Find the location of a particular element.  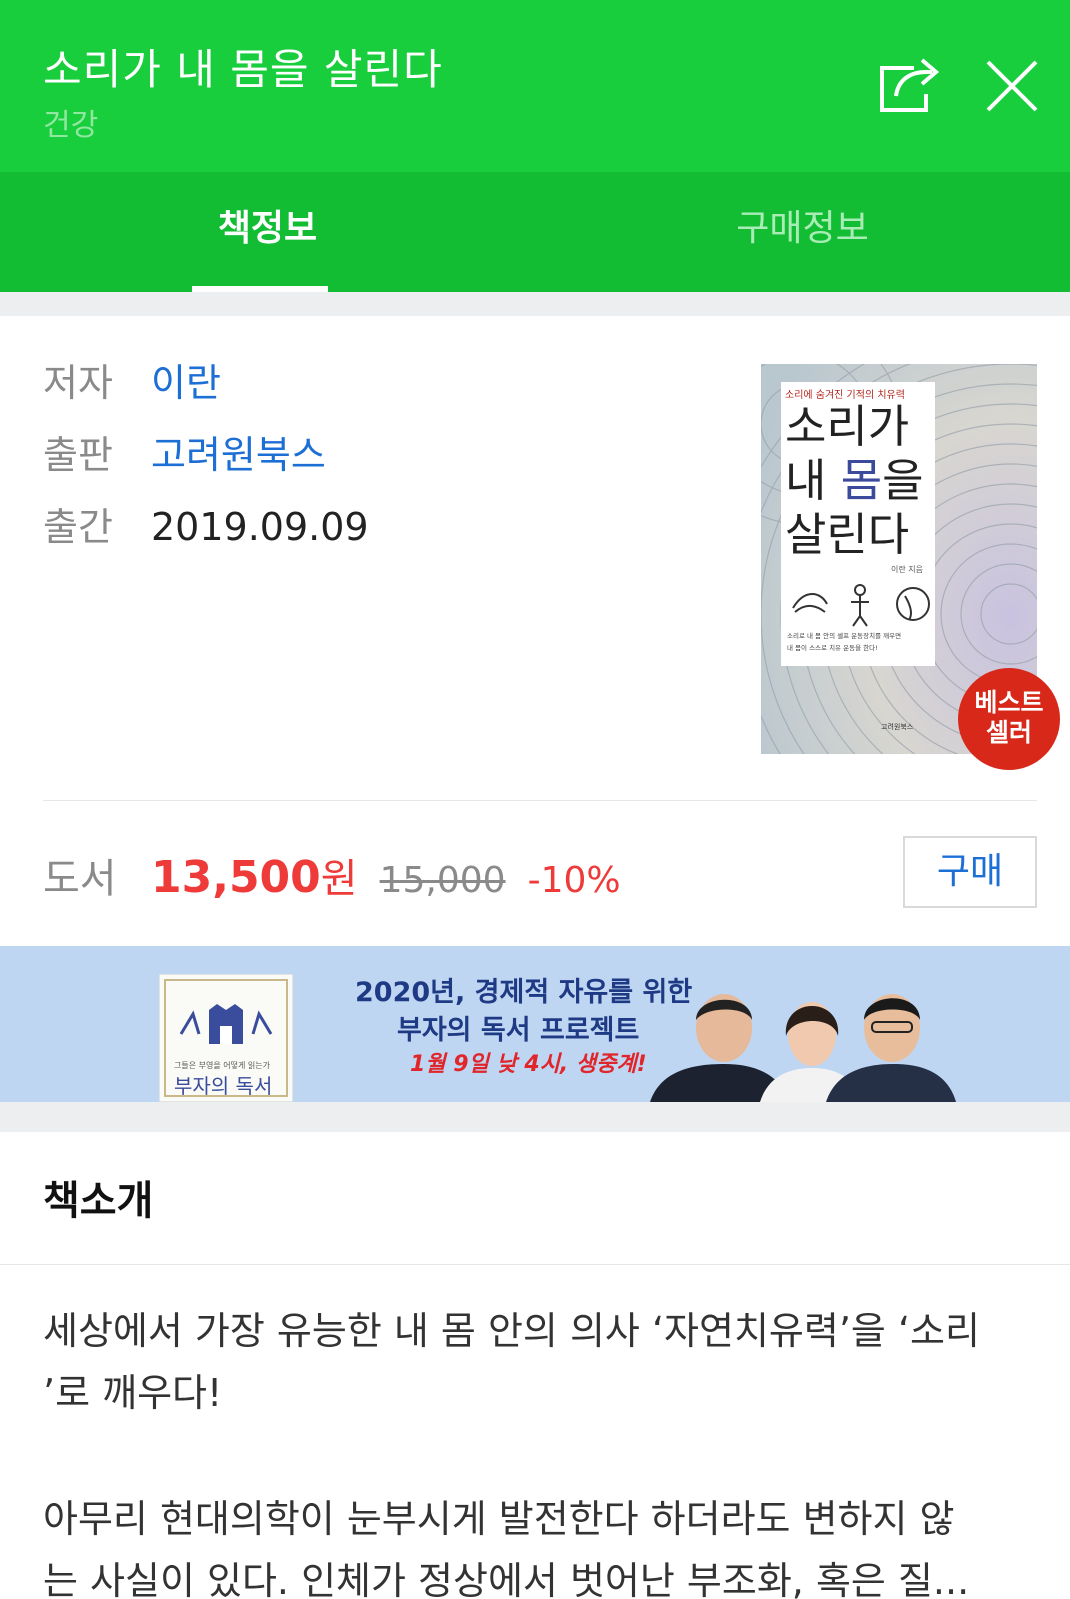

cover-title-part: 을 is located at coordinates (903, 480).